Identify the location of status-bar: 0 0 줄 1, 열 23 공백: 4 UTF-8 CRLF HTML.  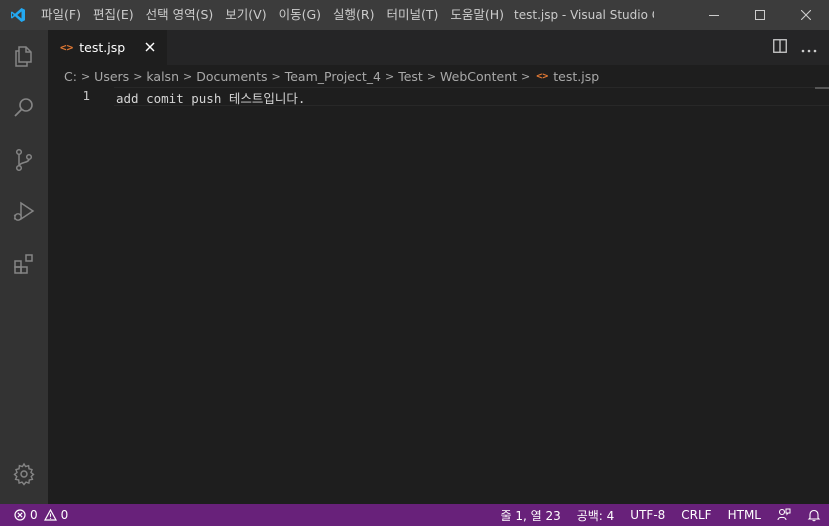
(414, 515).